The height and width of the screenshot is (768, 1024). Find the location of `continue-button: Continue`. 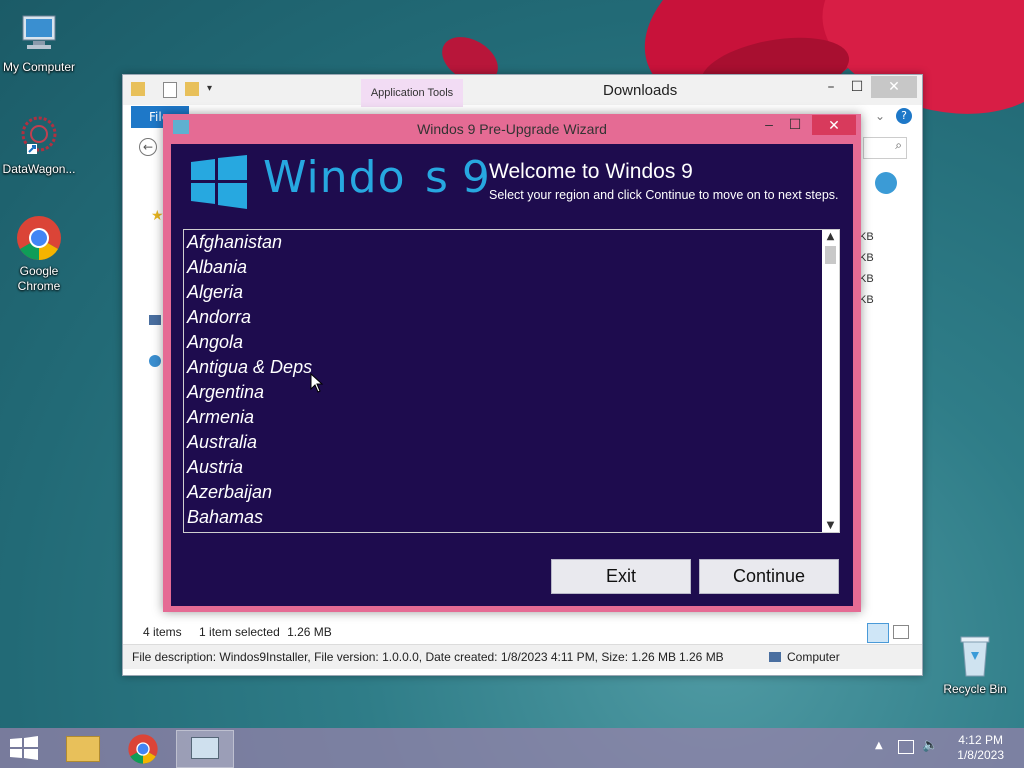

continue-button: Continue is located at coordinates (769, 576).